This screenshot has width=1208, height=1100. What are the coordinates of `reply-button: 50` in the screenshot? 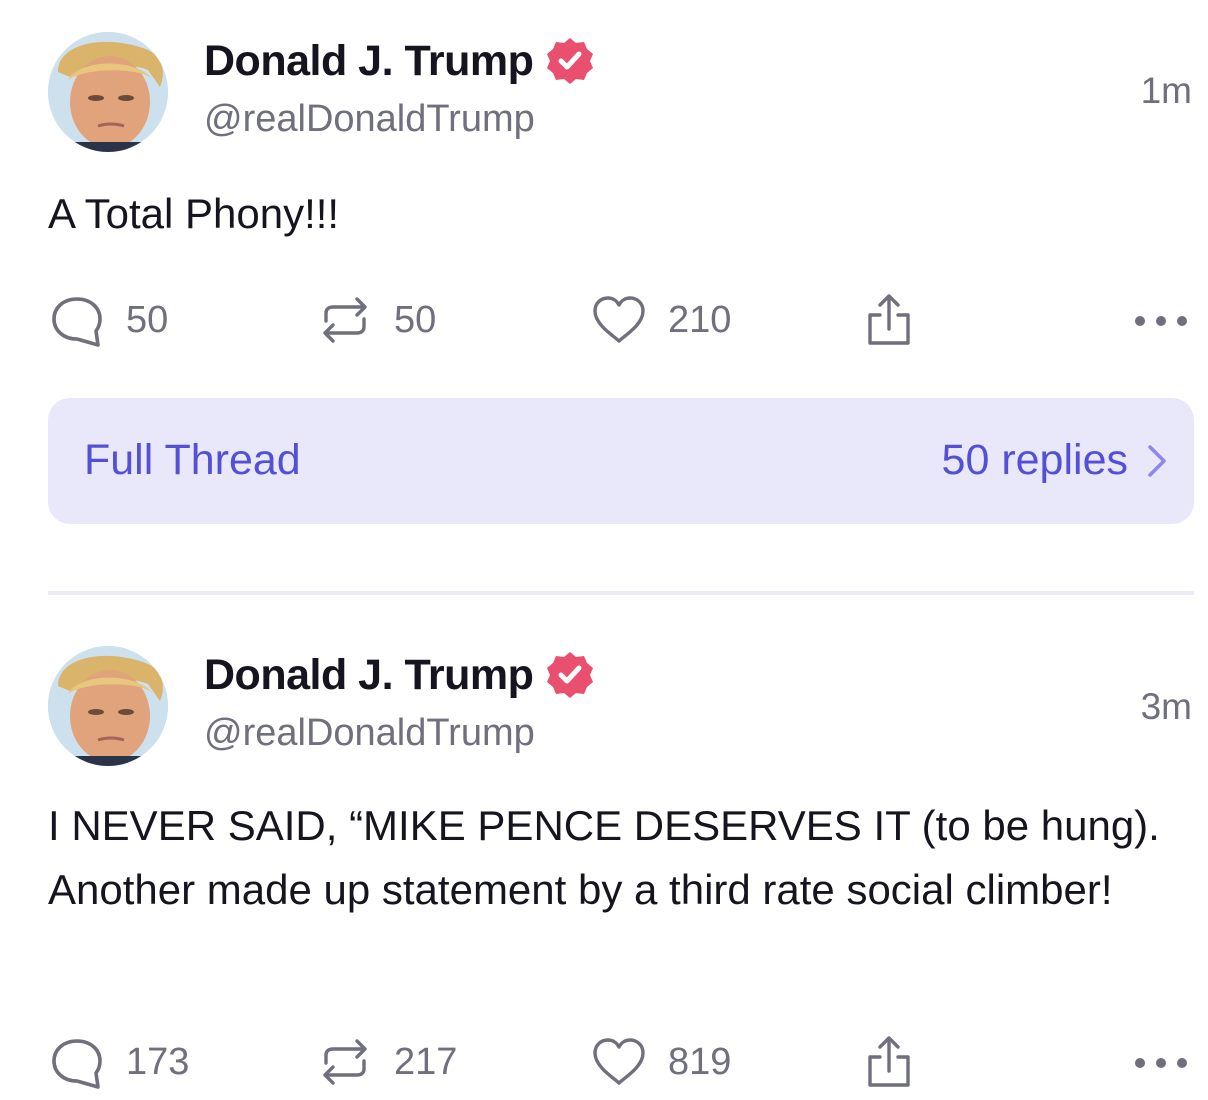 It's located at (108, 320).